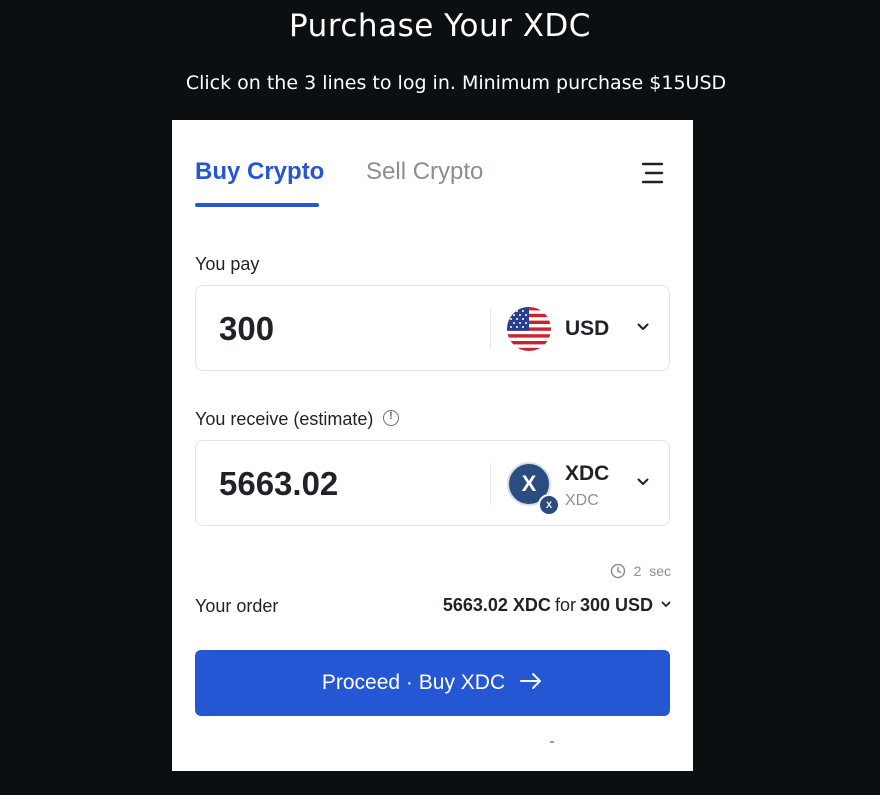  Describe the element at coordinates (284, 419) in the screenshot. I see `receive-label-text: You receive (estimate)` at that location.